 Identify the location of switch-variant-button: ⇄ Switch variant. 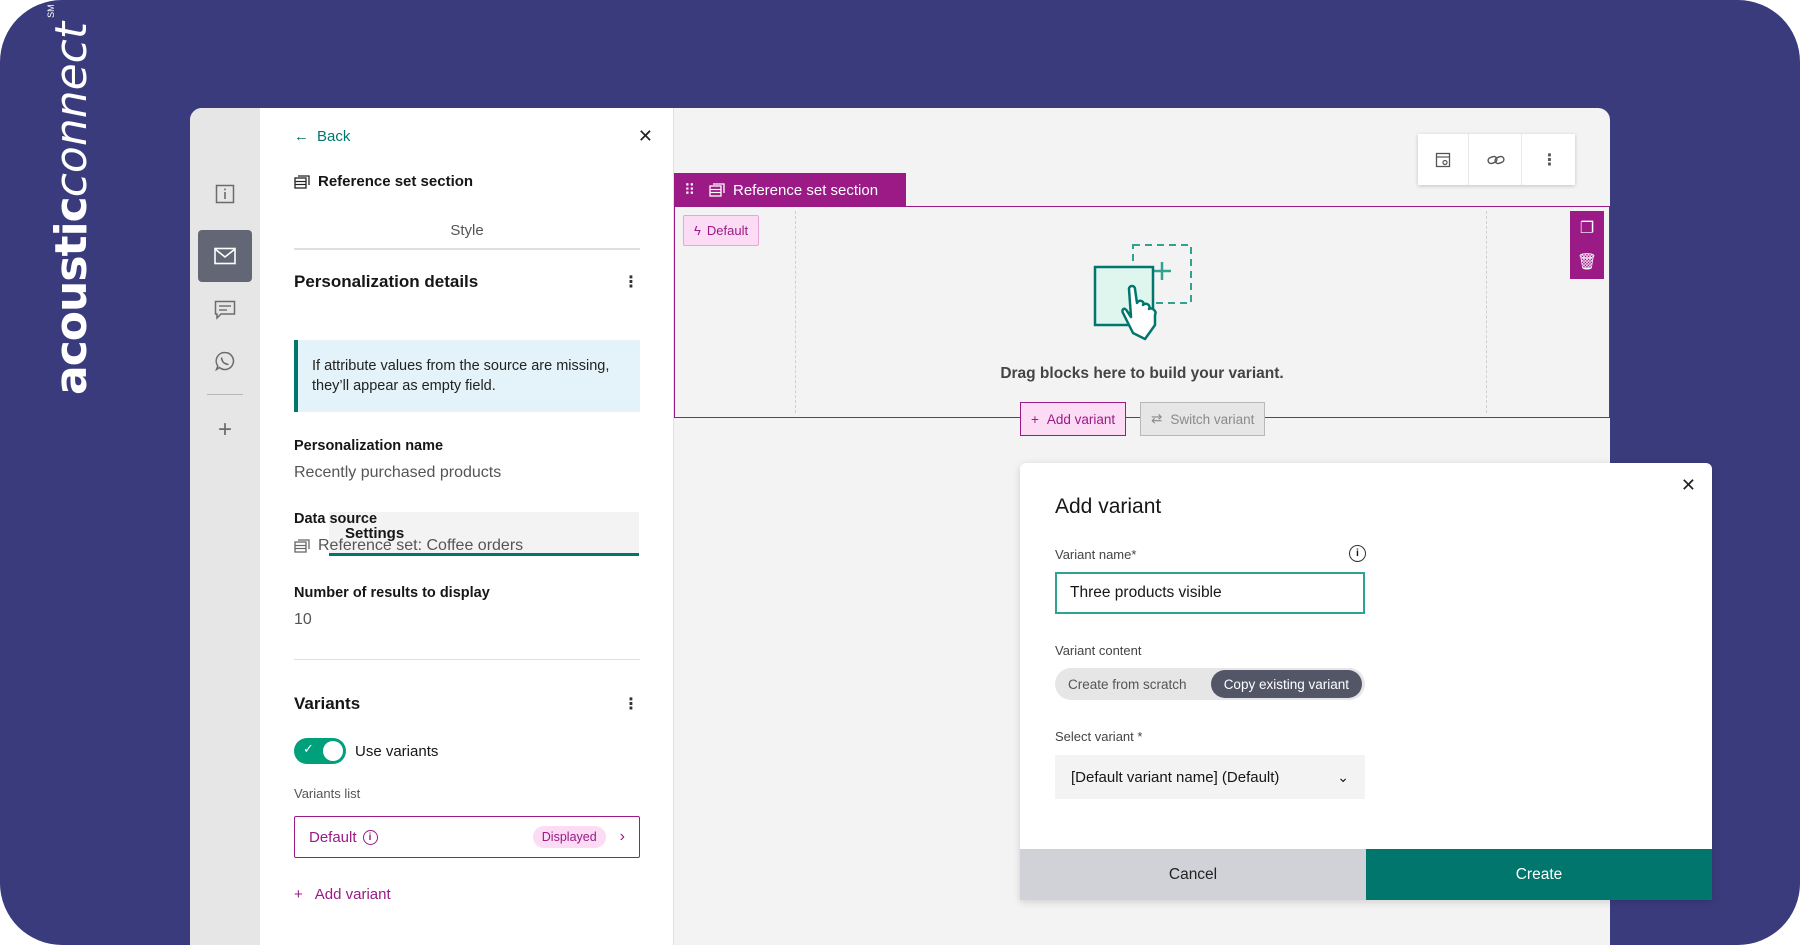
(1203, 419).